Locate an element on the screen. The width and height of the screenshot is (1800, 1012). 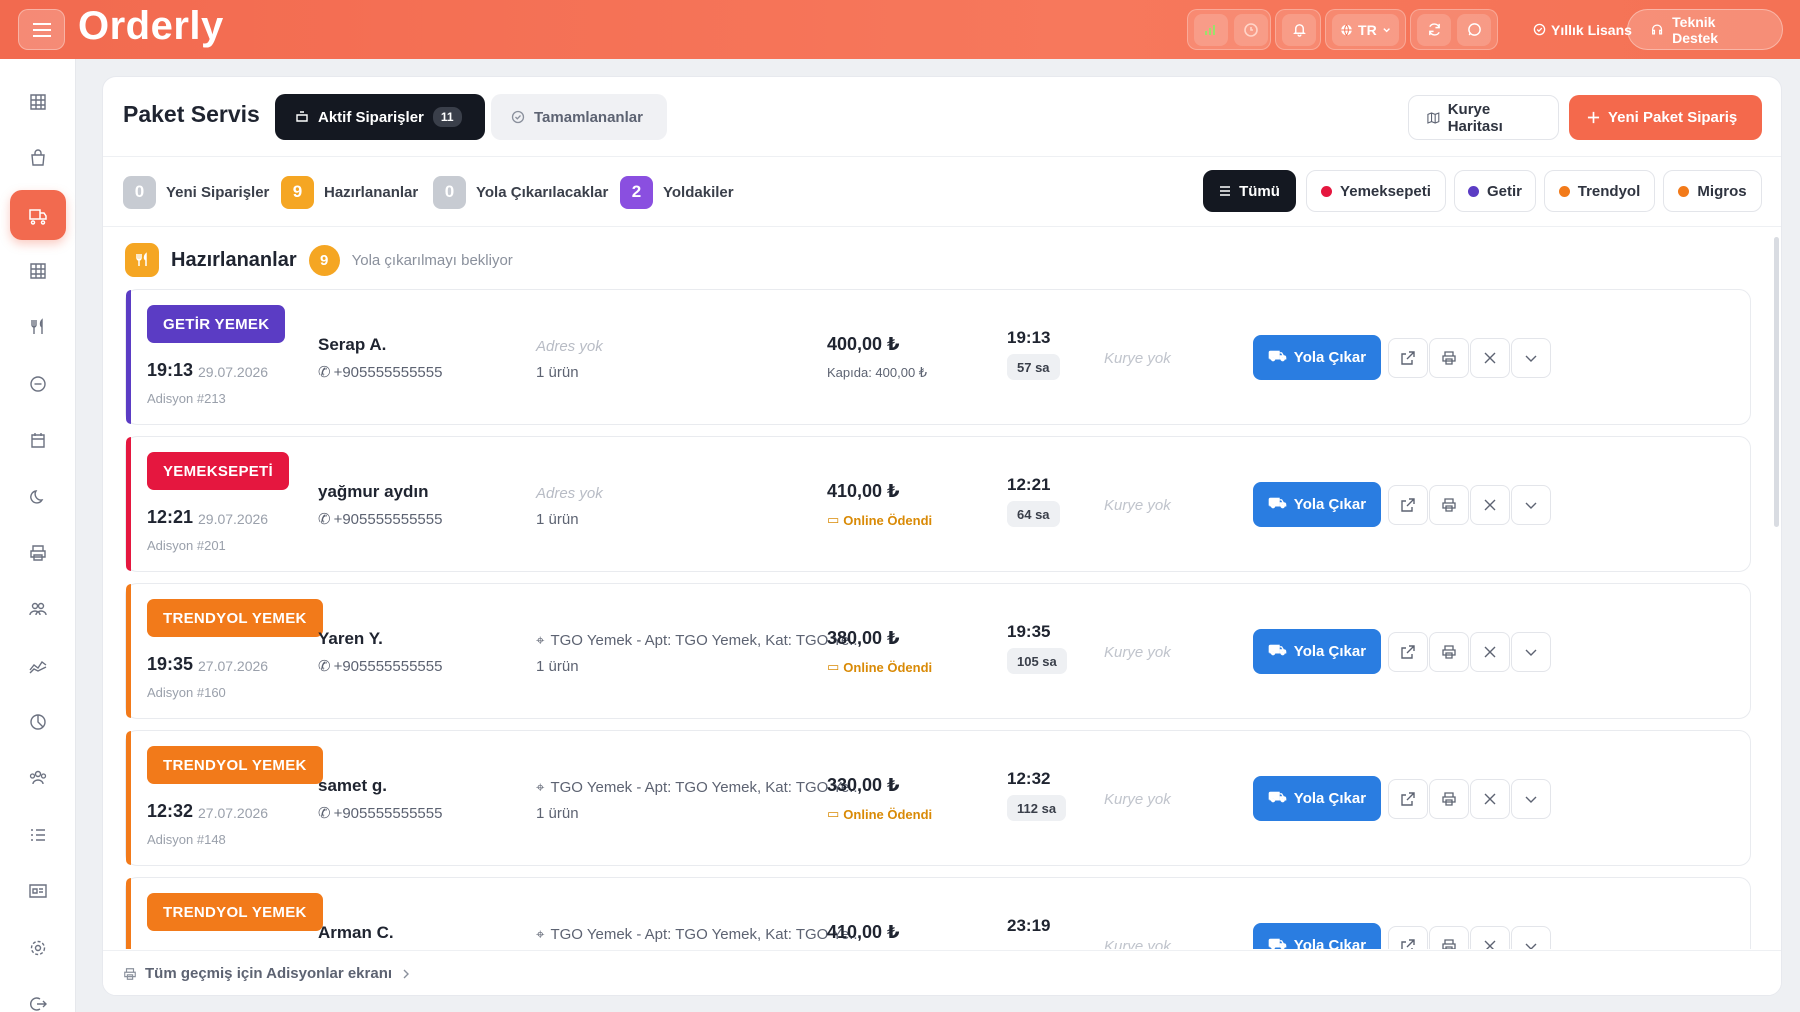
sidebar-item-reports is located at coordinates (38, 666).